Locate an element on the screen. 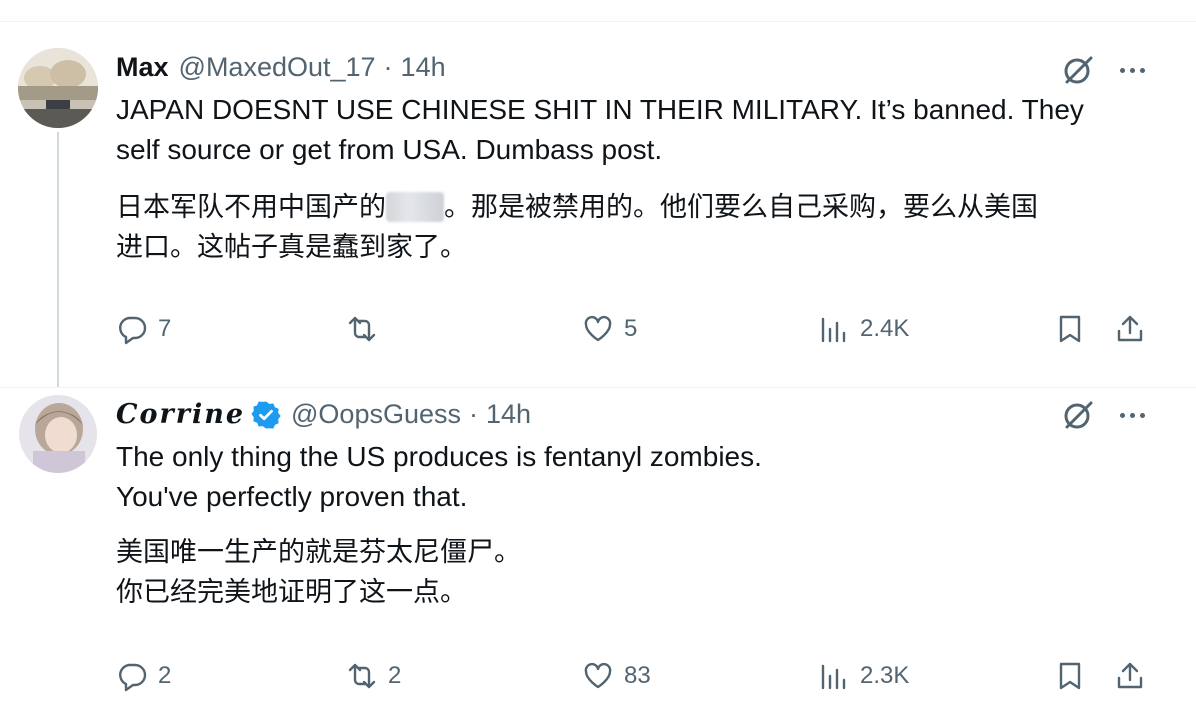 Image resolution: width=1196 pixels, height=728 pixels. repost-count: 2 is located at coordinates (395, 675).